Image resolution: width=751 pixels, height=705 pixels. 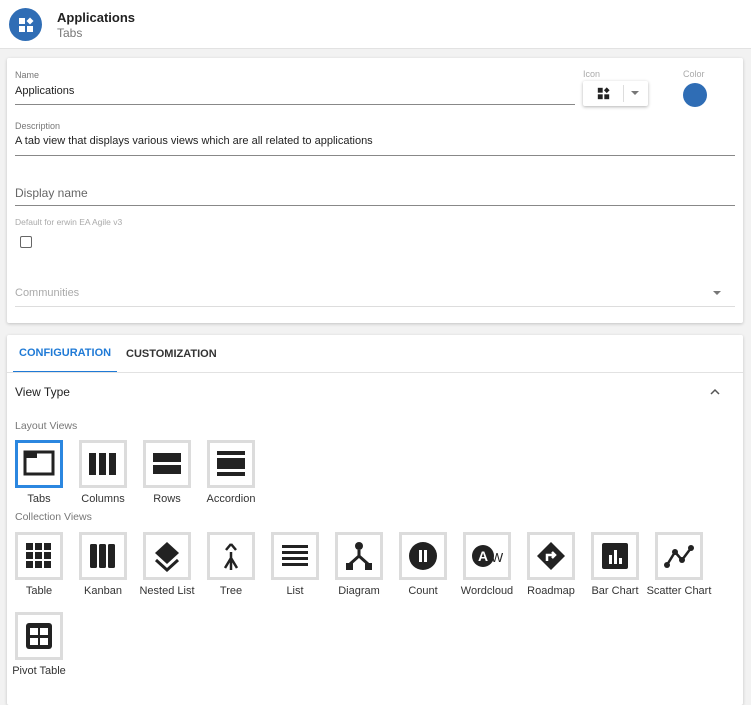 What do you see at coordinates (359, 591) in the screenshot?
I see `view-tile-label: Diagram` at bounding box center [359, 591].